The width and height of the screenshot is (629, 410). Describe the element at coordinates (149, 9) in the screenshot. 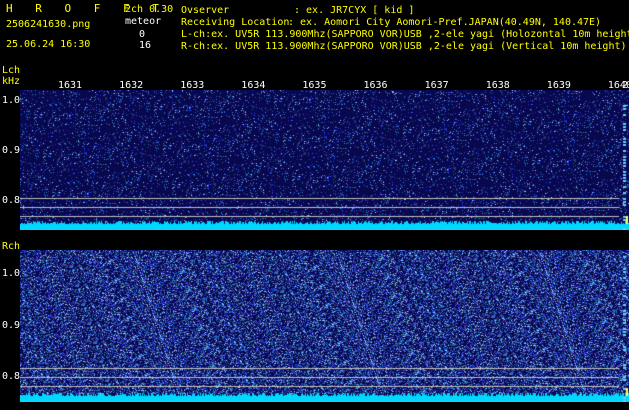

I see `channel-info: 2ch 0.30` at that location.